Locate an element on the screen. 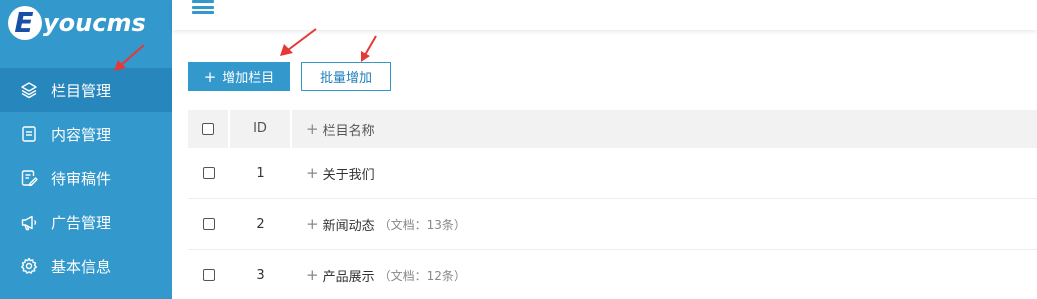 The image size is (1037, 299). edit-document-icon is located at coordinates (29, 178).